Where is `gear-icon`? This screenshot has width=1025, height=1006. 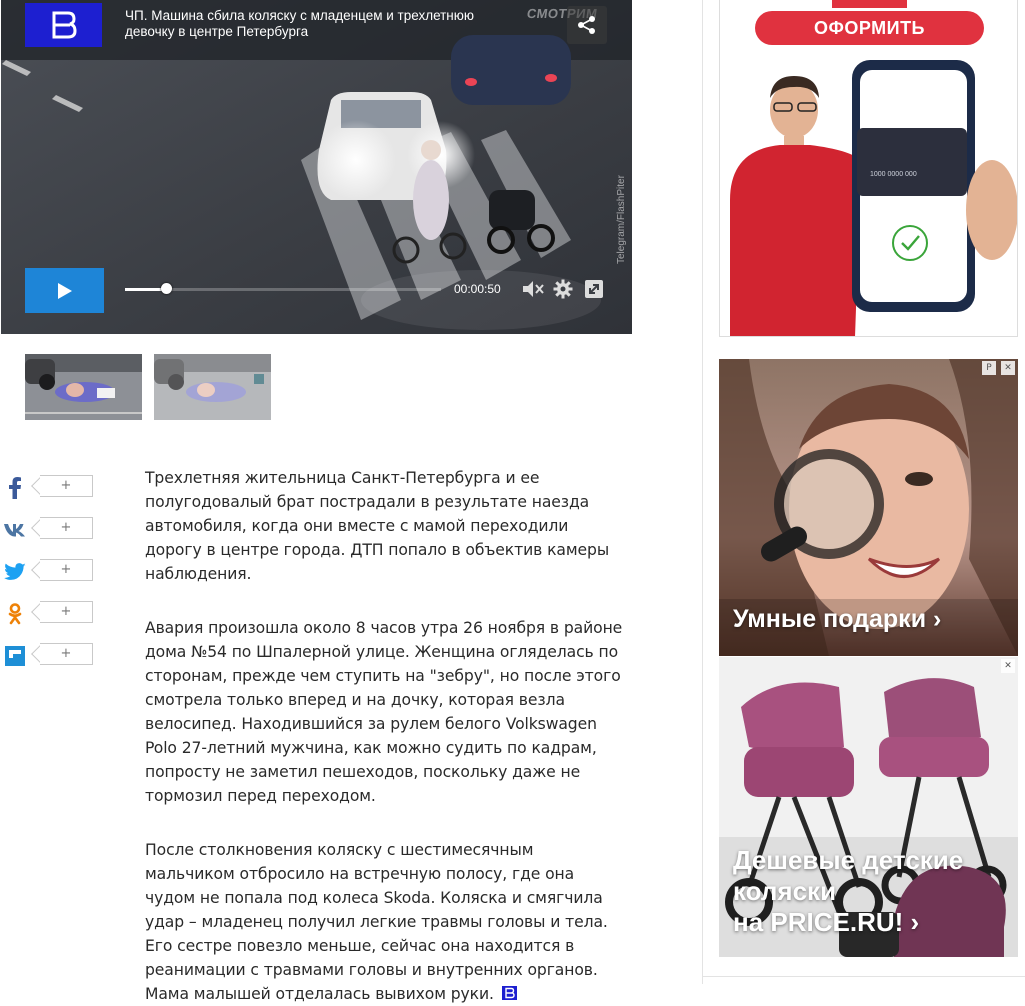
gear-icon is located at coordinates (563, 289).